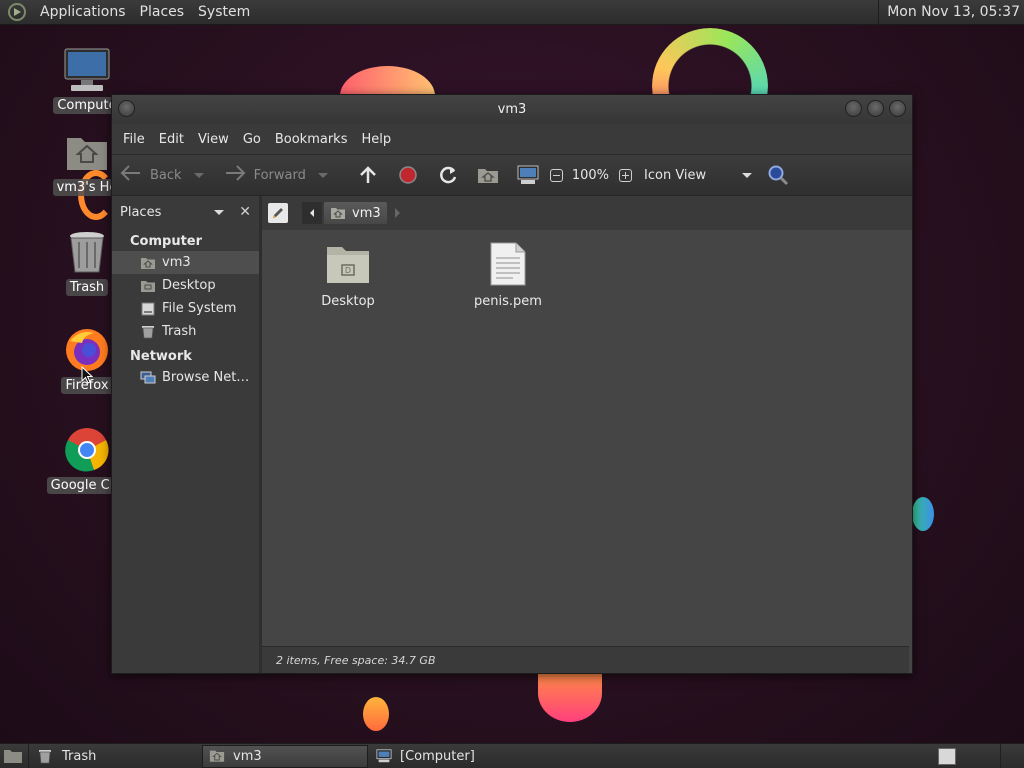 Image resolution: width=1024 pixels, height=768 pixels. What do you see at coordinates (512, 175) in the screenshot?
I see `toolbar: Back Forward 100% Icon View` at bounding box center [512, 175].